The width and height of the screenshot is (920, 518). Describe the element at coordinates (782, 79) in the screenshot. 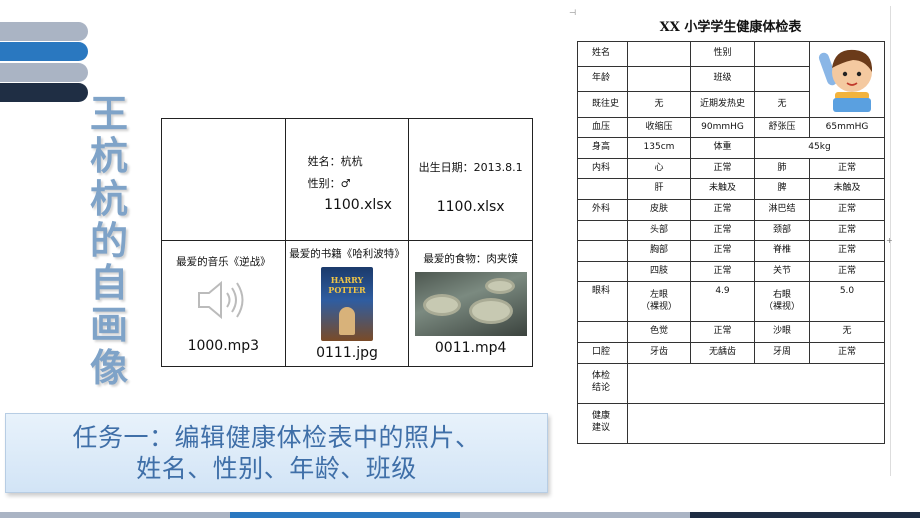

I see `cell-class-value` at that location.